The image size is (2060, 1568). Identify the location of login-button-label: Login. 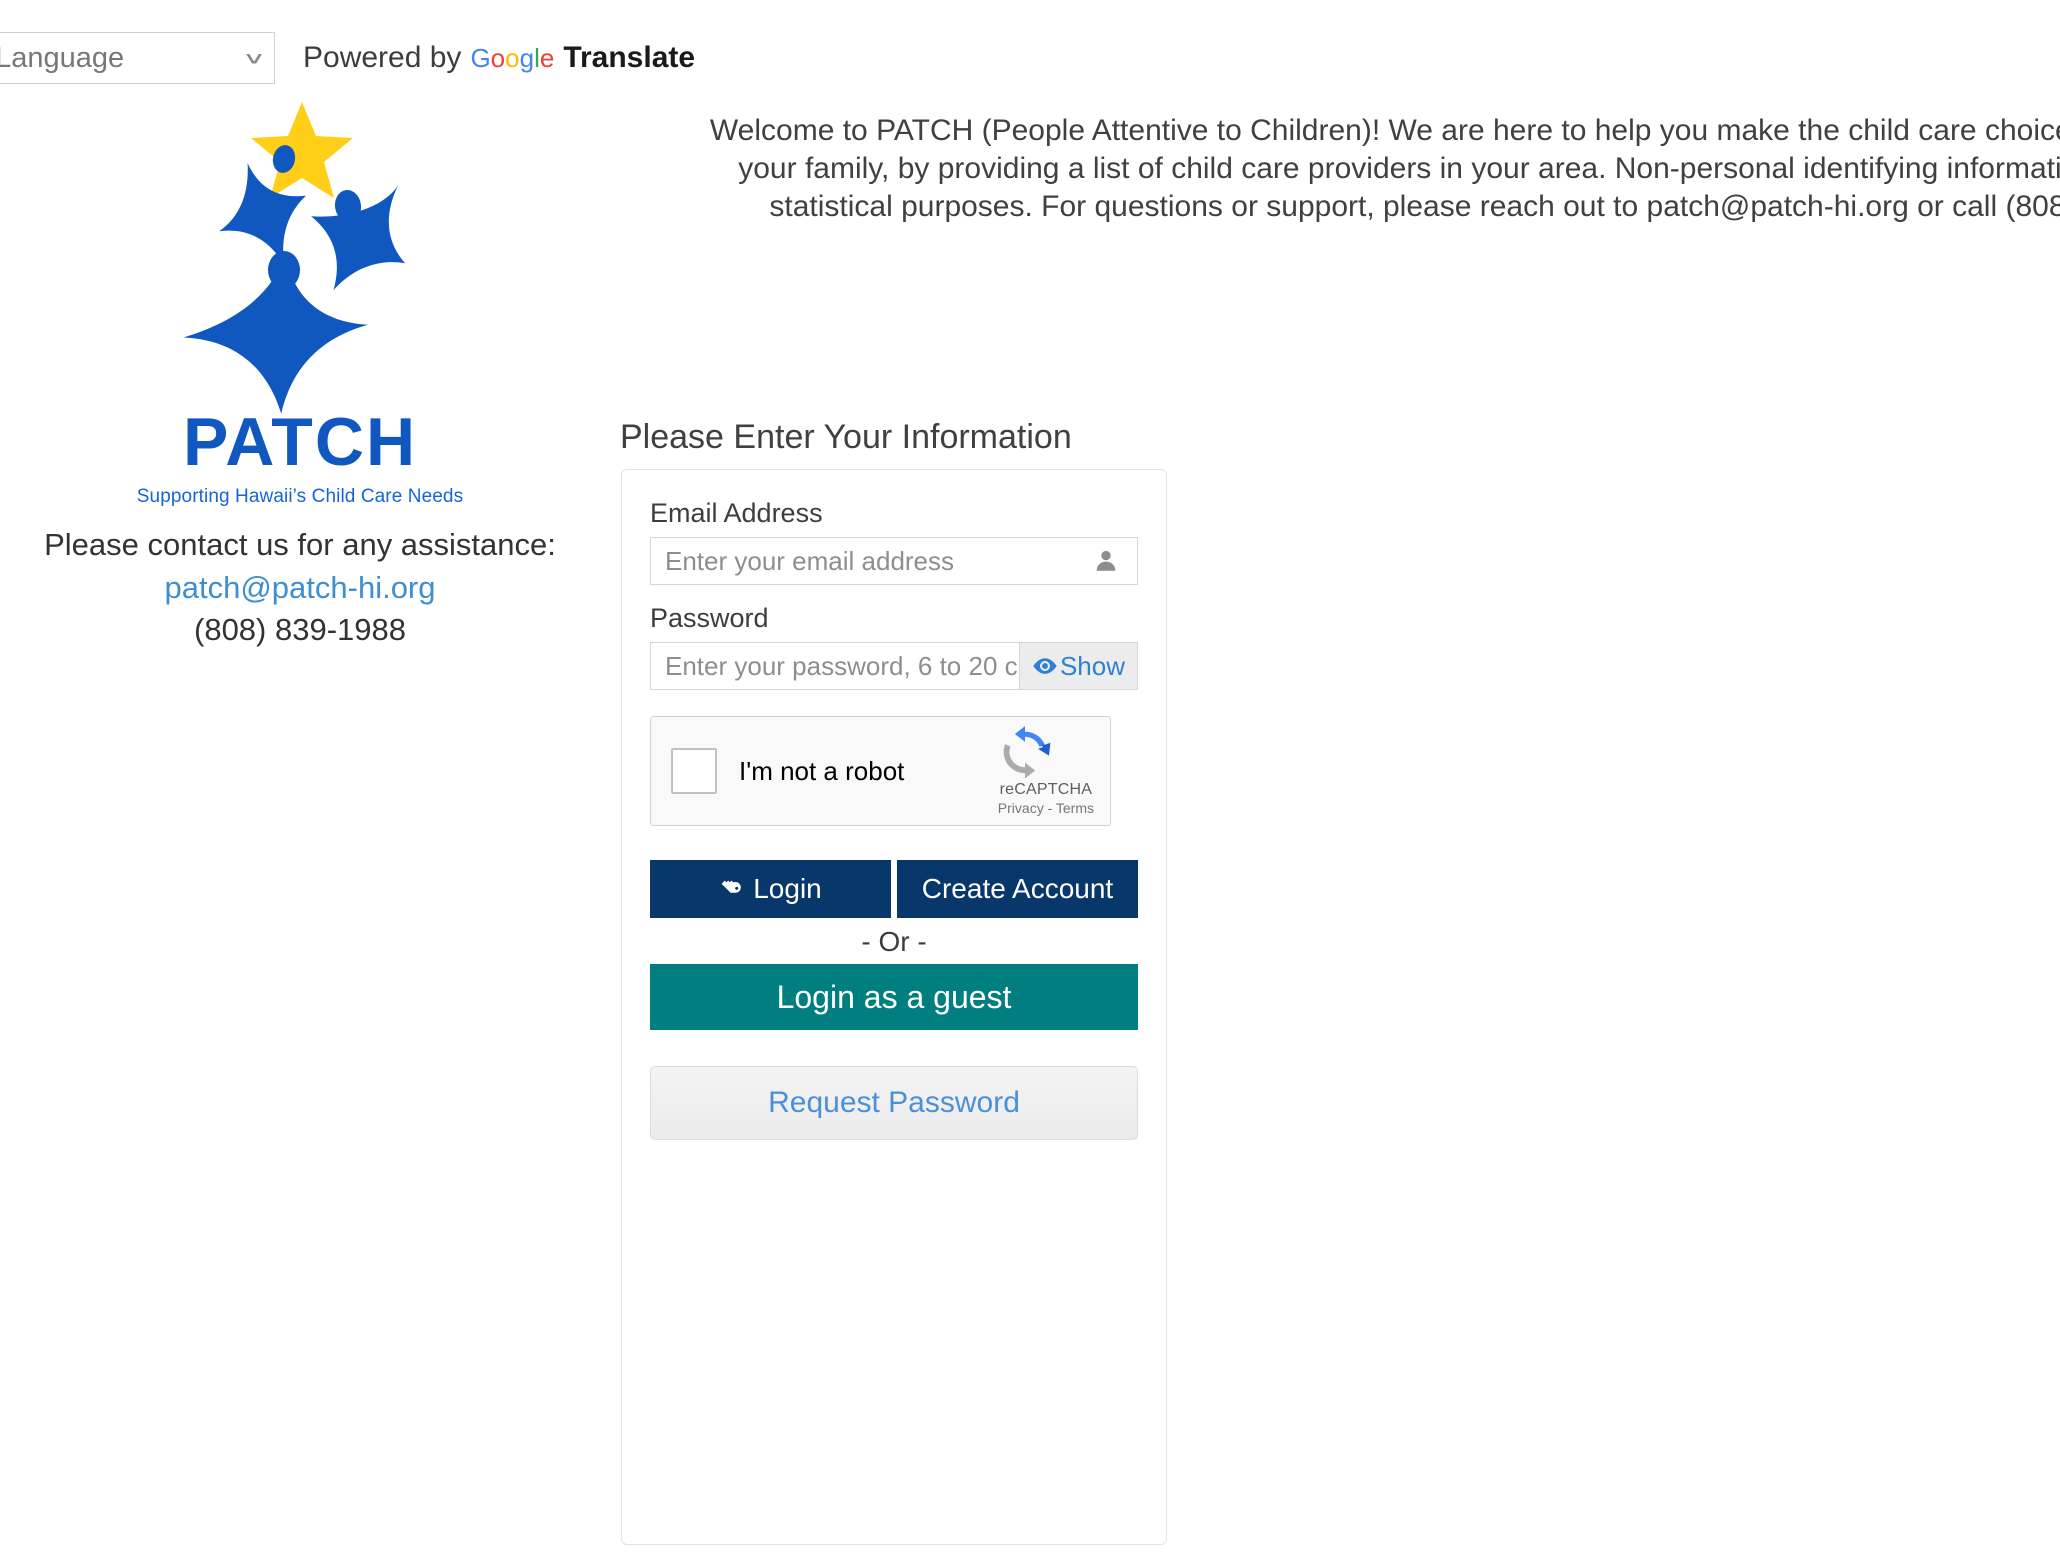
(787, 888).